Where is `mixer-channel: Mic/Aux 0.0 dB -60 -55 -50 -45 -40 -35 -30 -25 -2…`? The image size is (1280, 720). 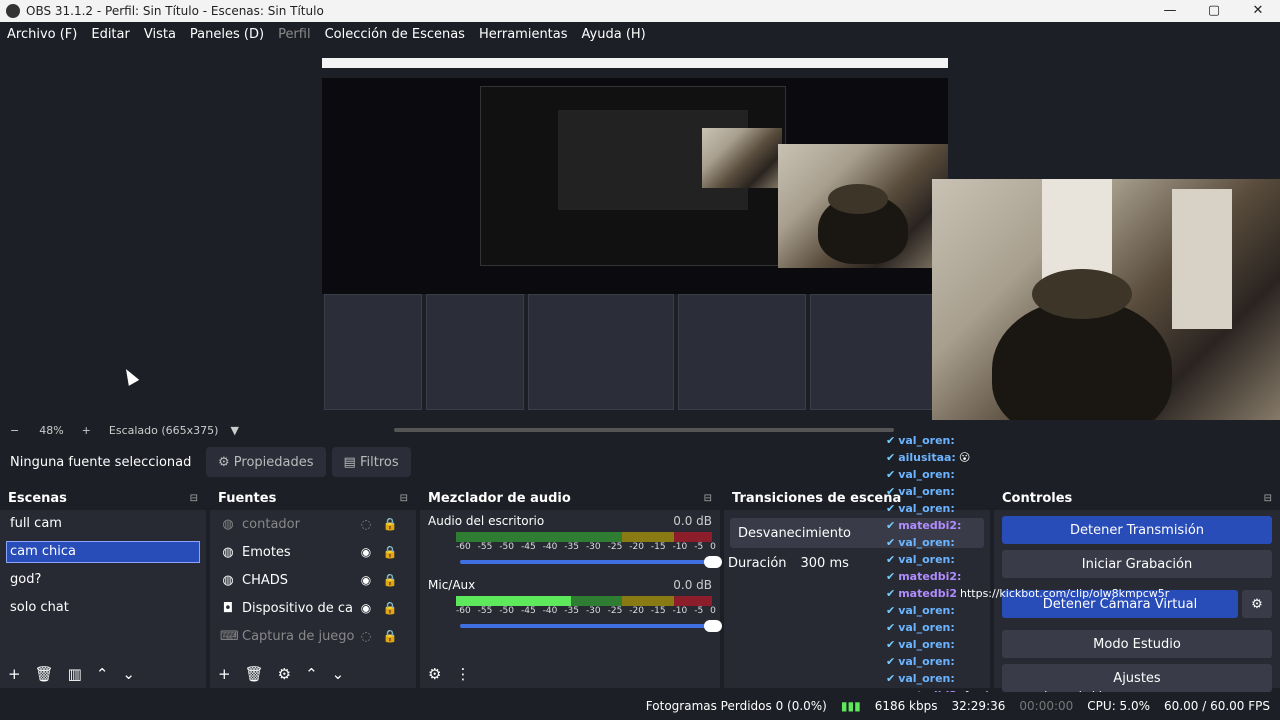 mixer-channel: Mic/Aux 0.0 dB -60 -55 -50 -45 -40 -35 -30 -25 -2… is located at coordinates (571, 603).